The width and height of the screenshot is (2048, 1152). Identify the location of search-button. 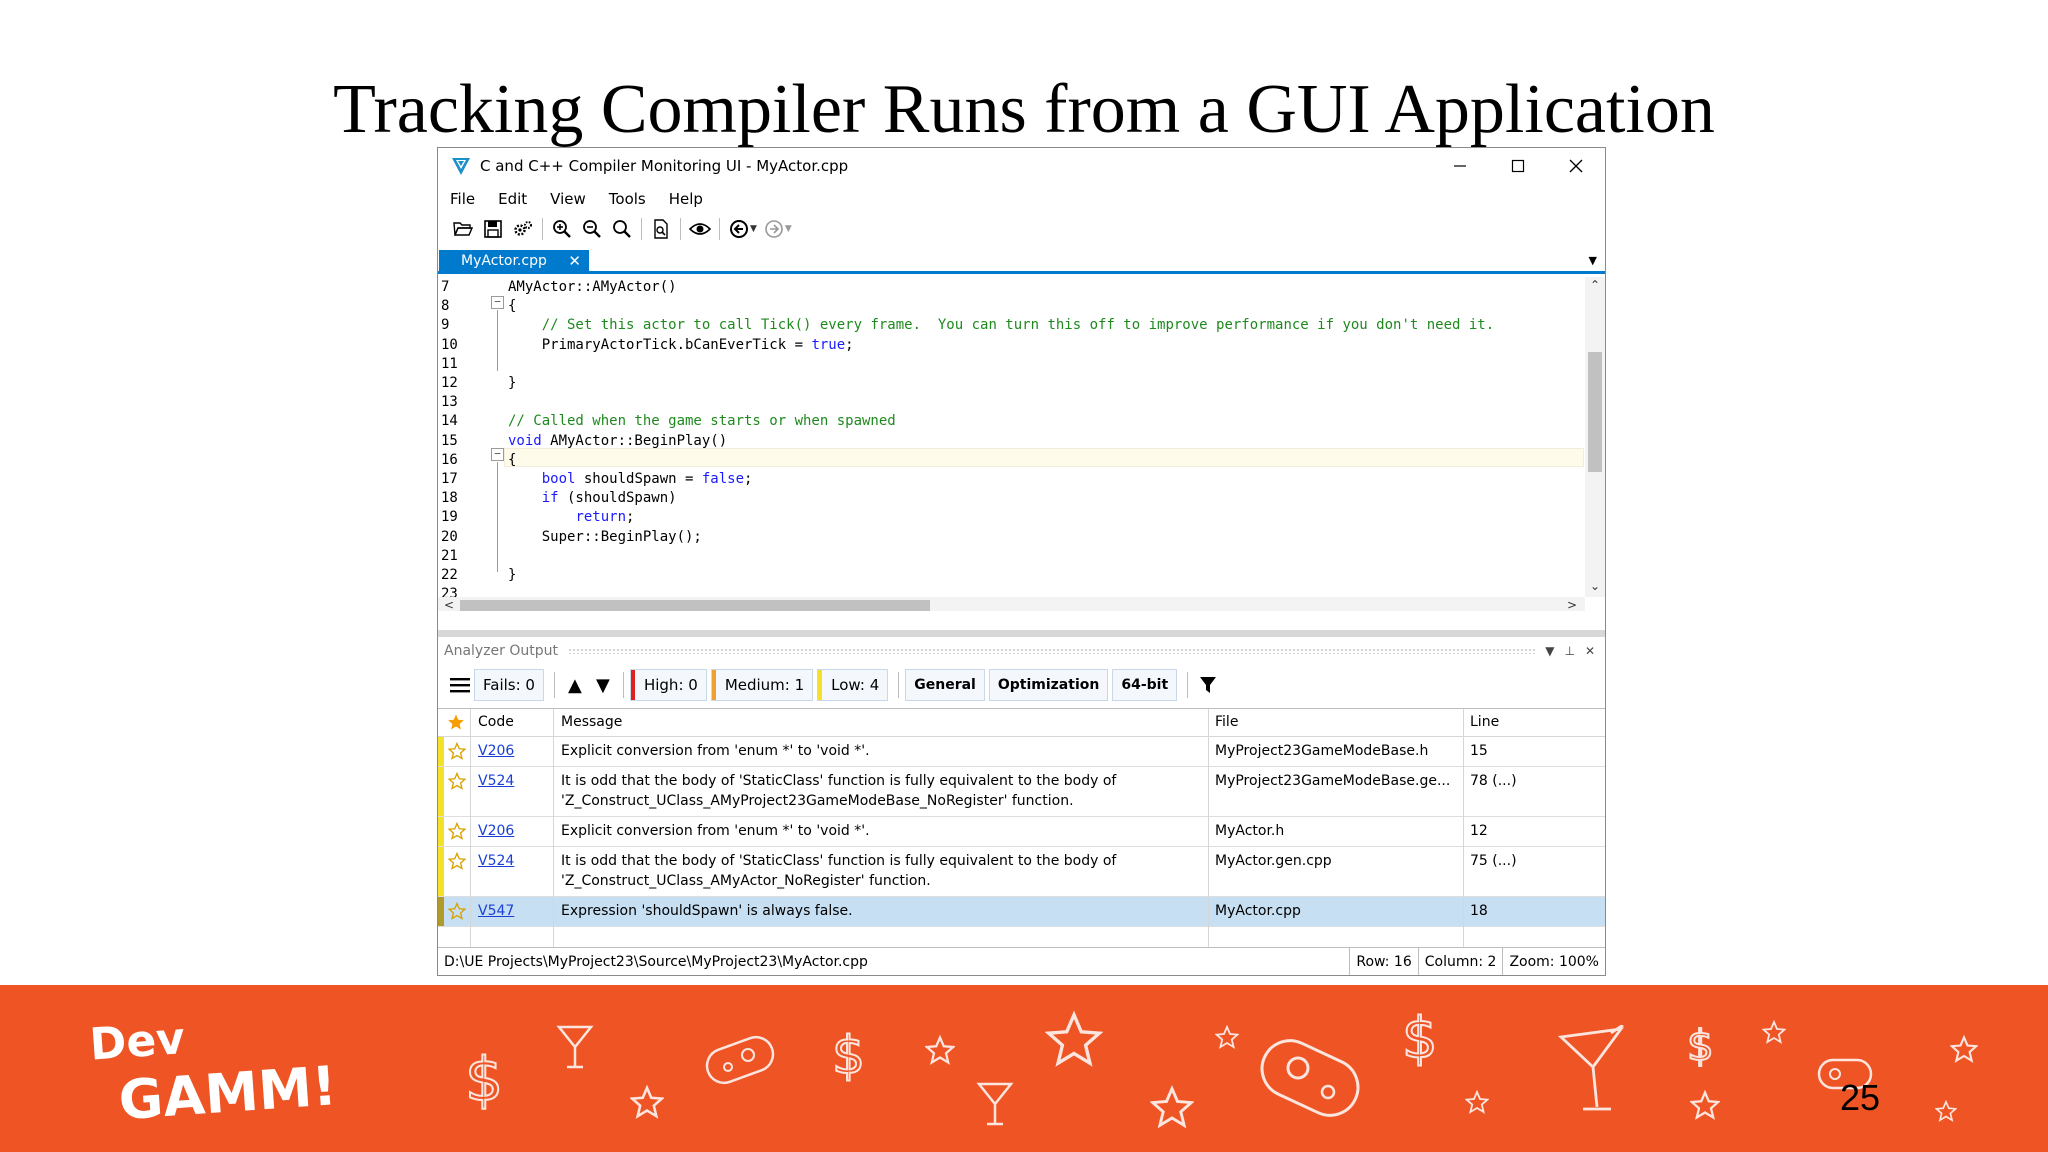
(622, 229).